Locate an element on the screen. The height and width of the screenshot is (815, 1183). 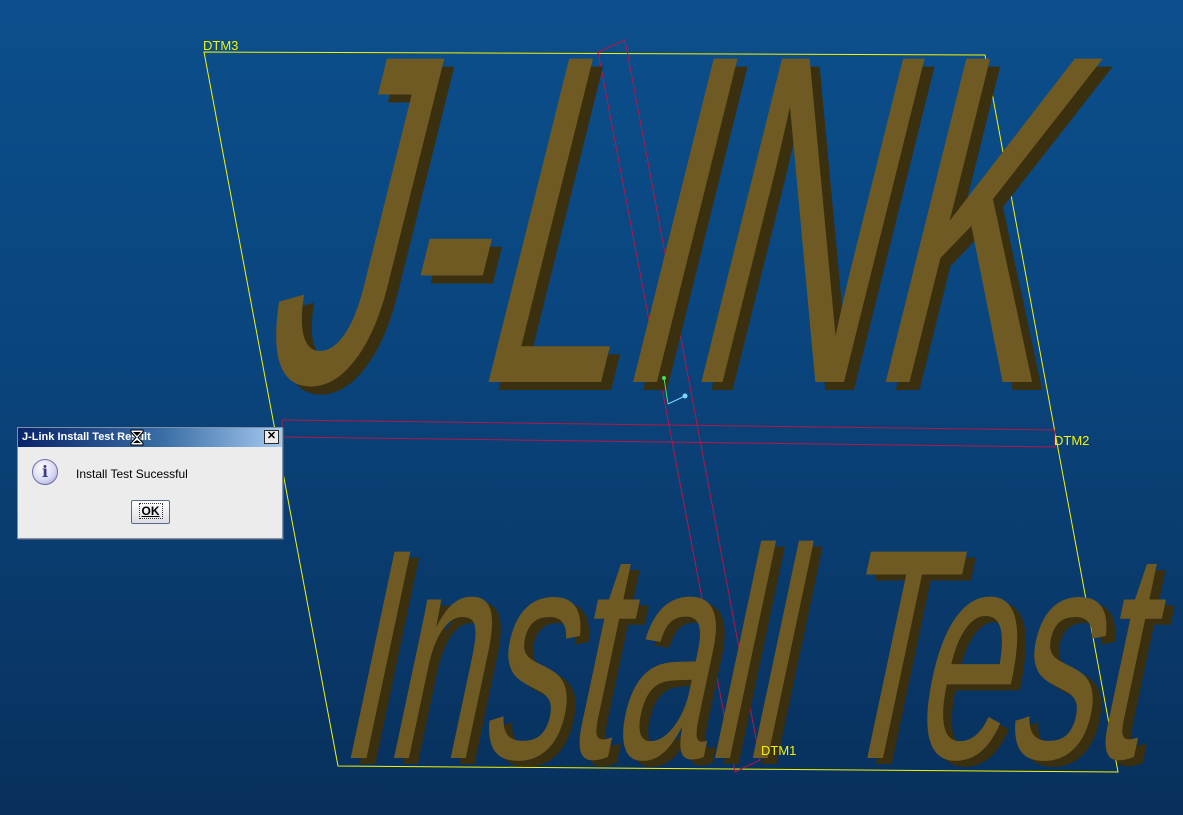
datum-label-dtm1: DTM1 is located at coordinates (778, 750).